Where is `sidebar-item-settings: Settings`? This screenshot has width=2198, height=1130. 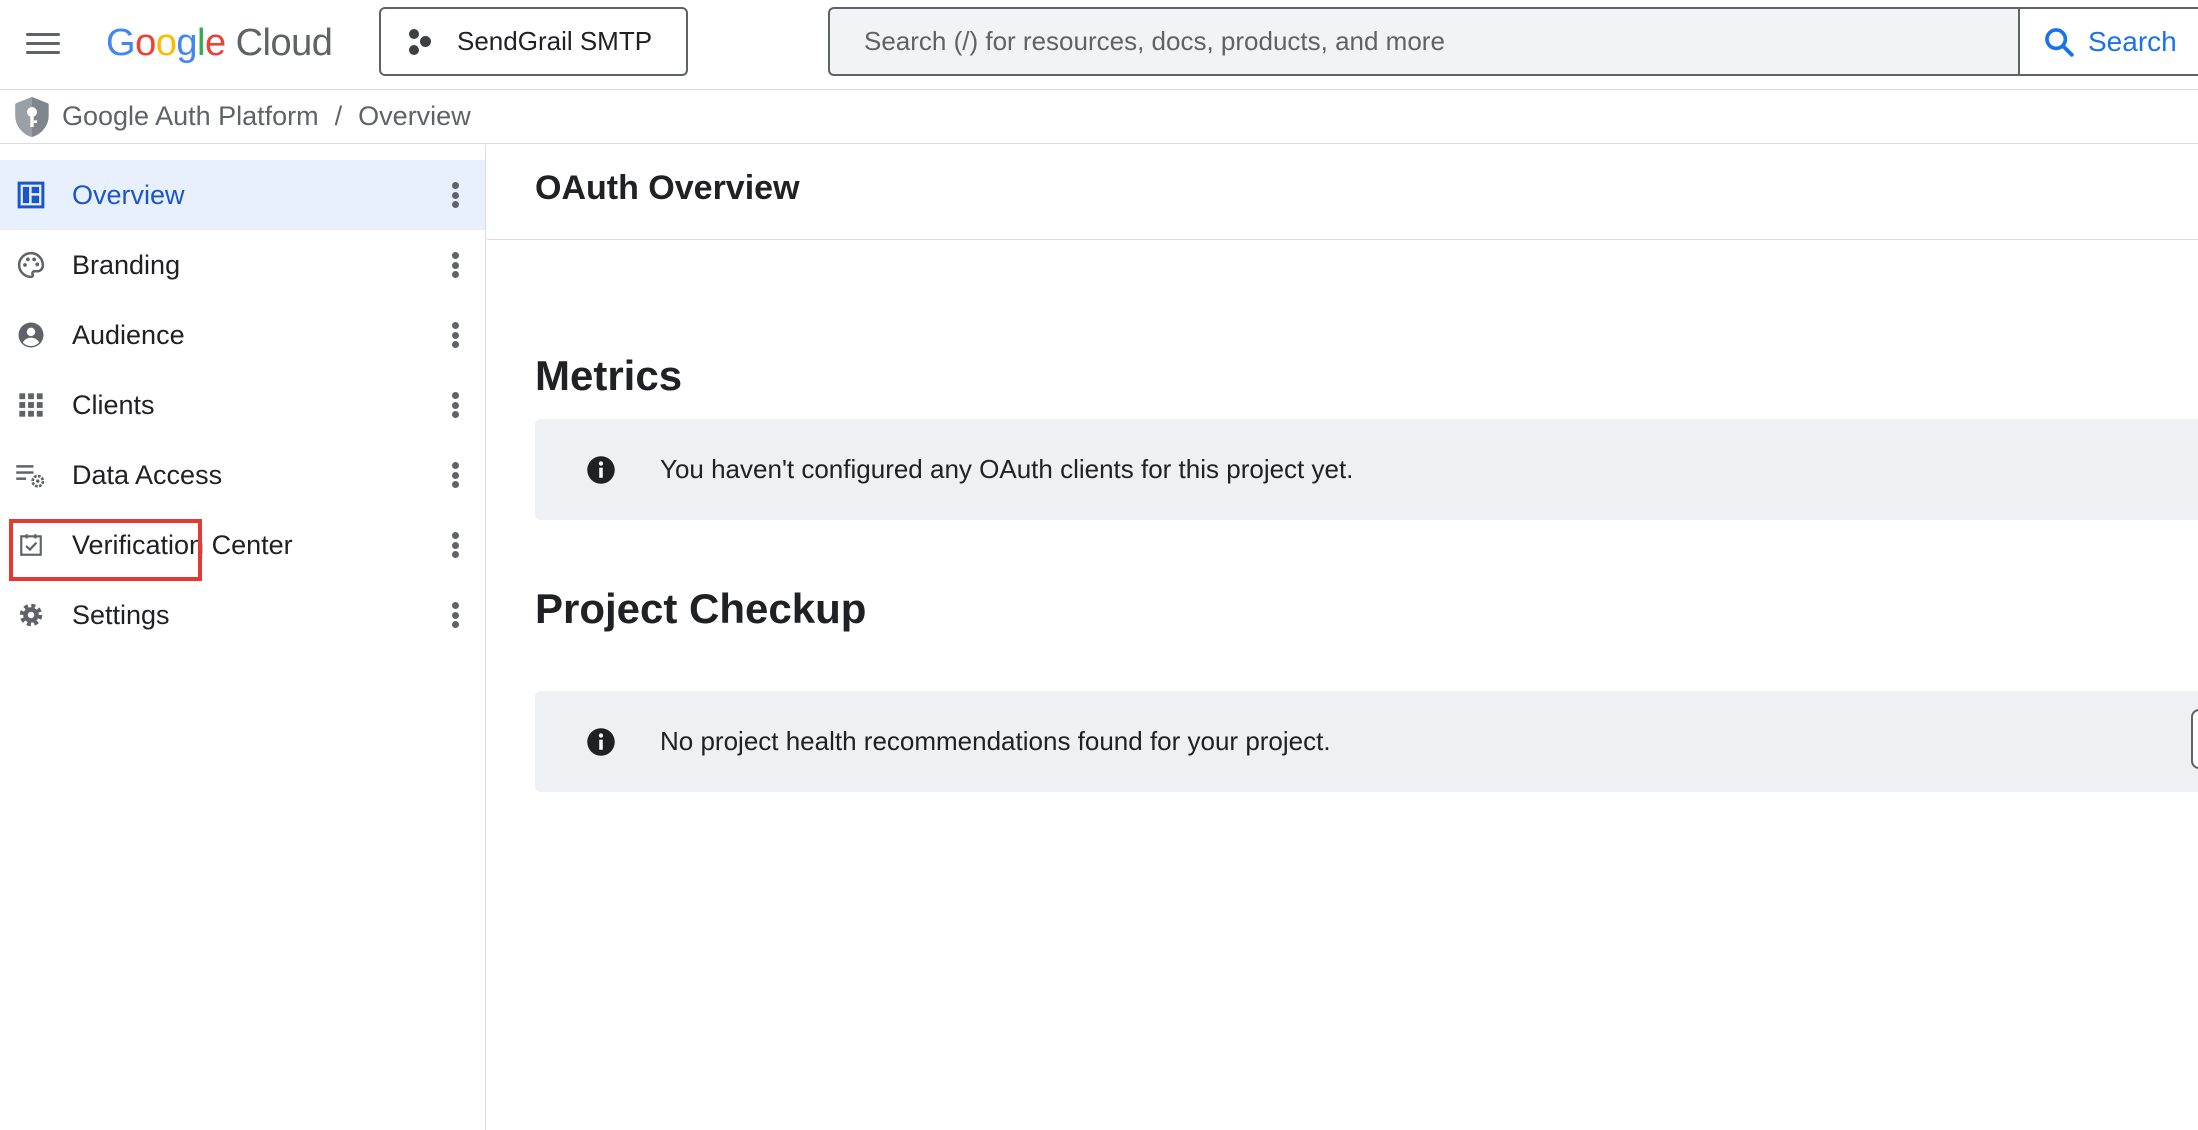
sidebar-item-settings: Settings is located at coordinates (242, 615).